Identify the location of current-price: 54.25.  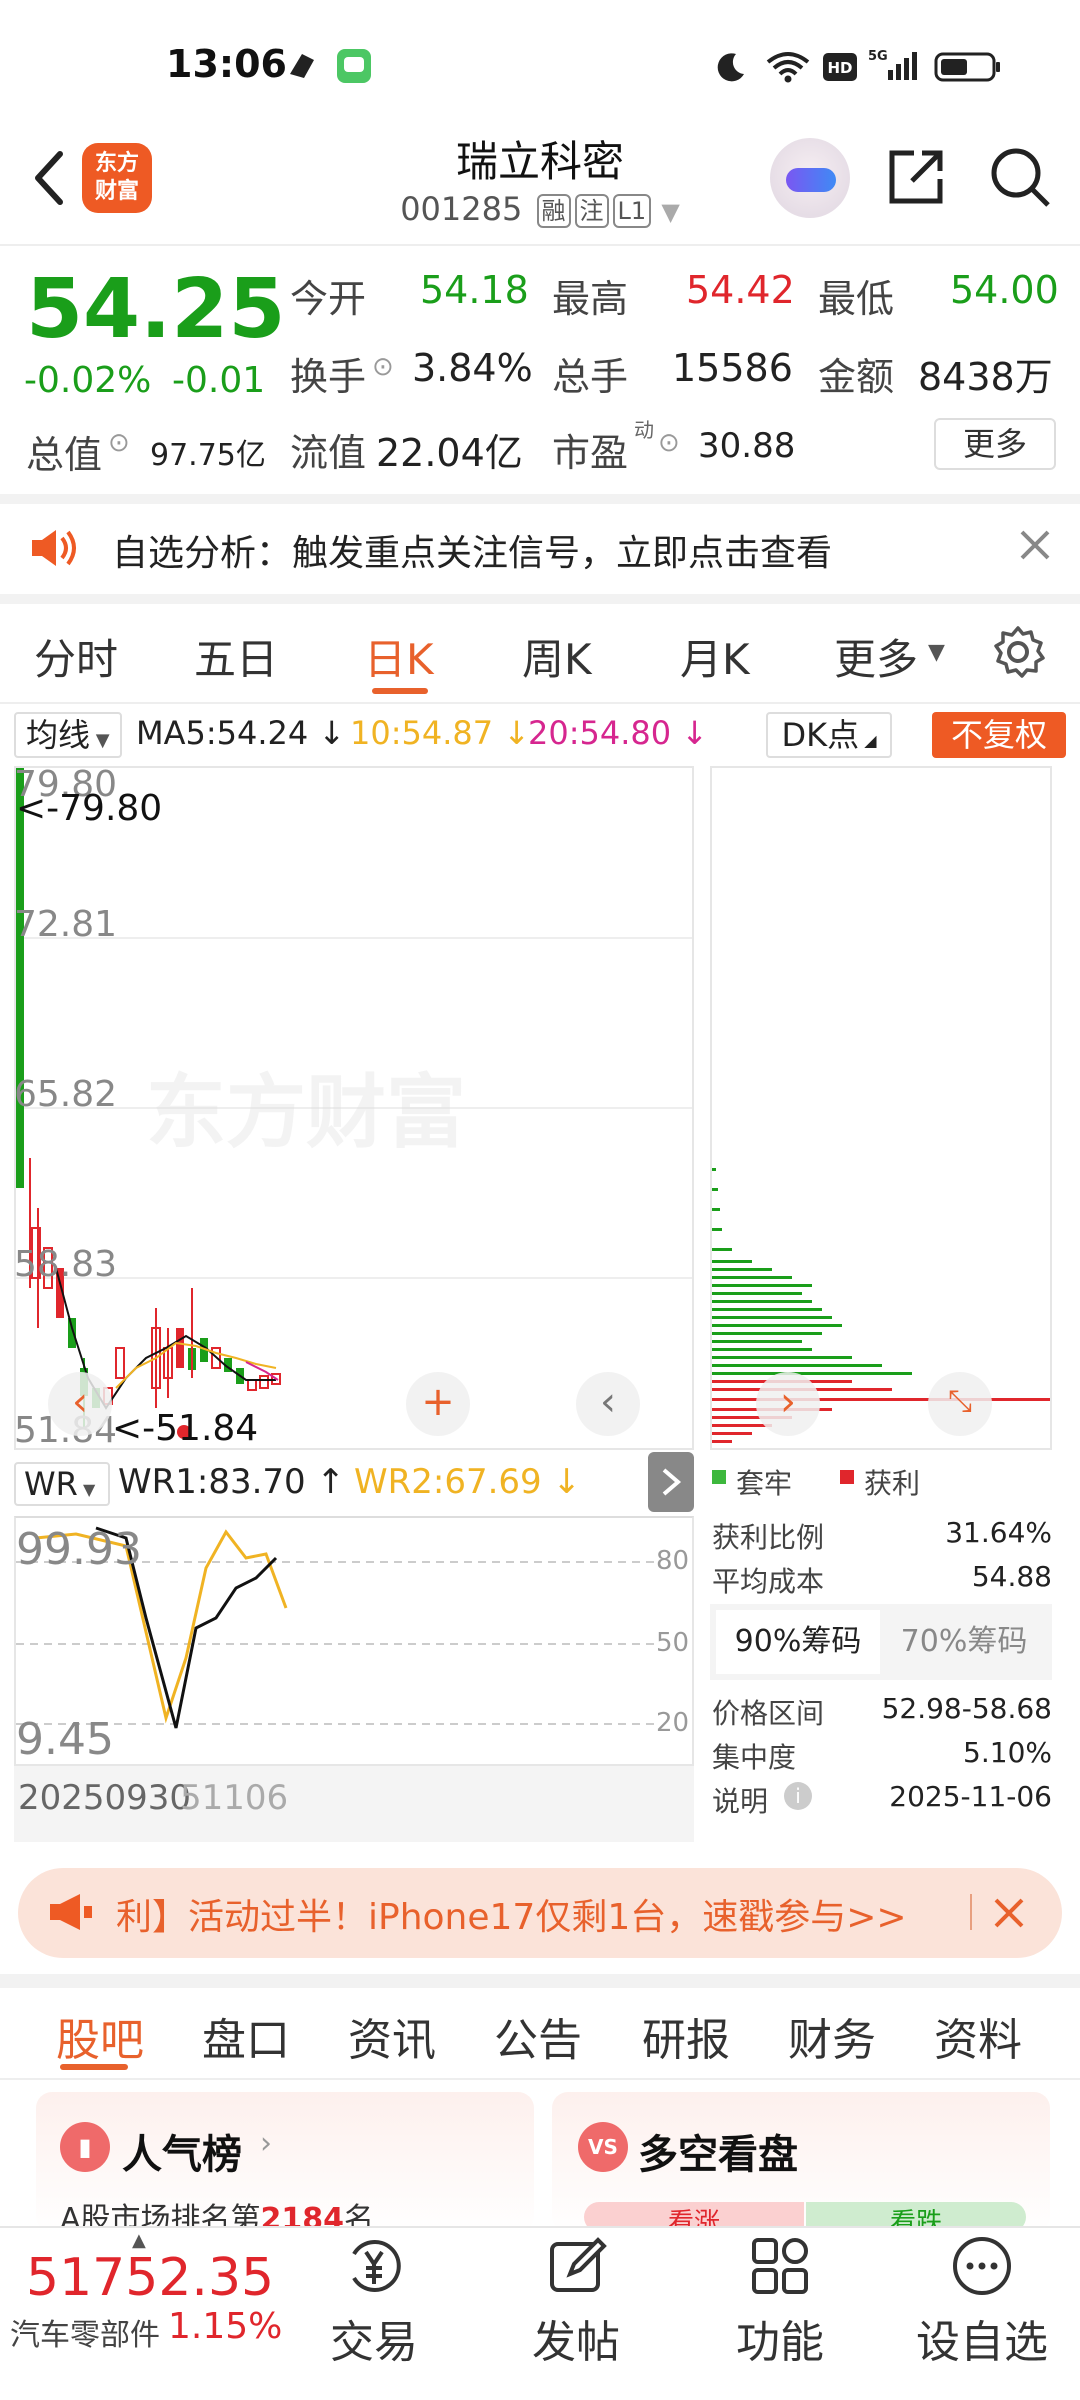
(156, 309).